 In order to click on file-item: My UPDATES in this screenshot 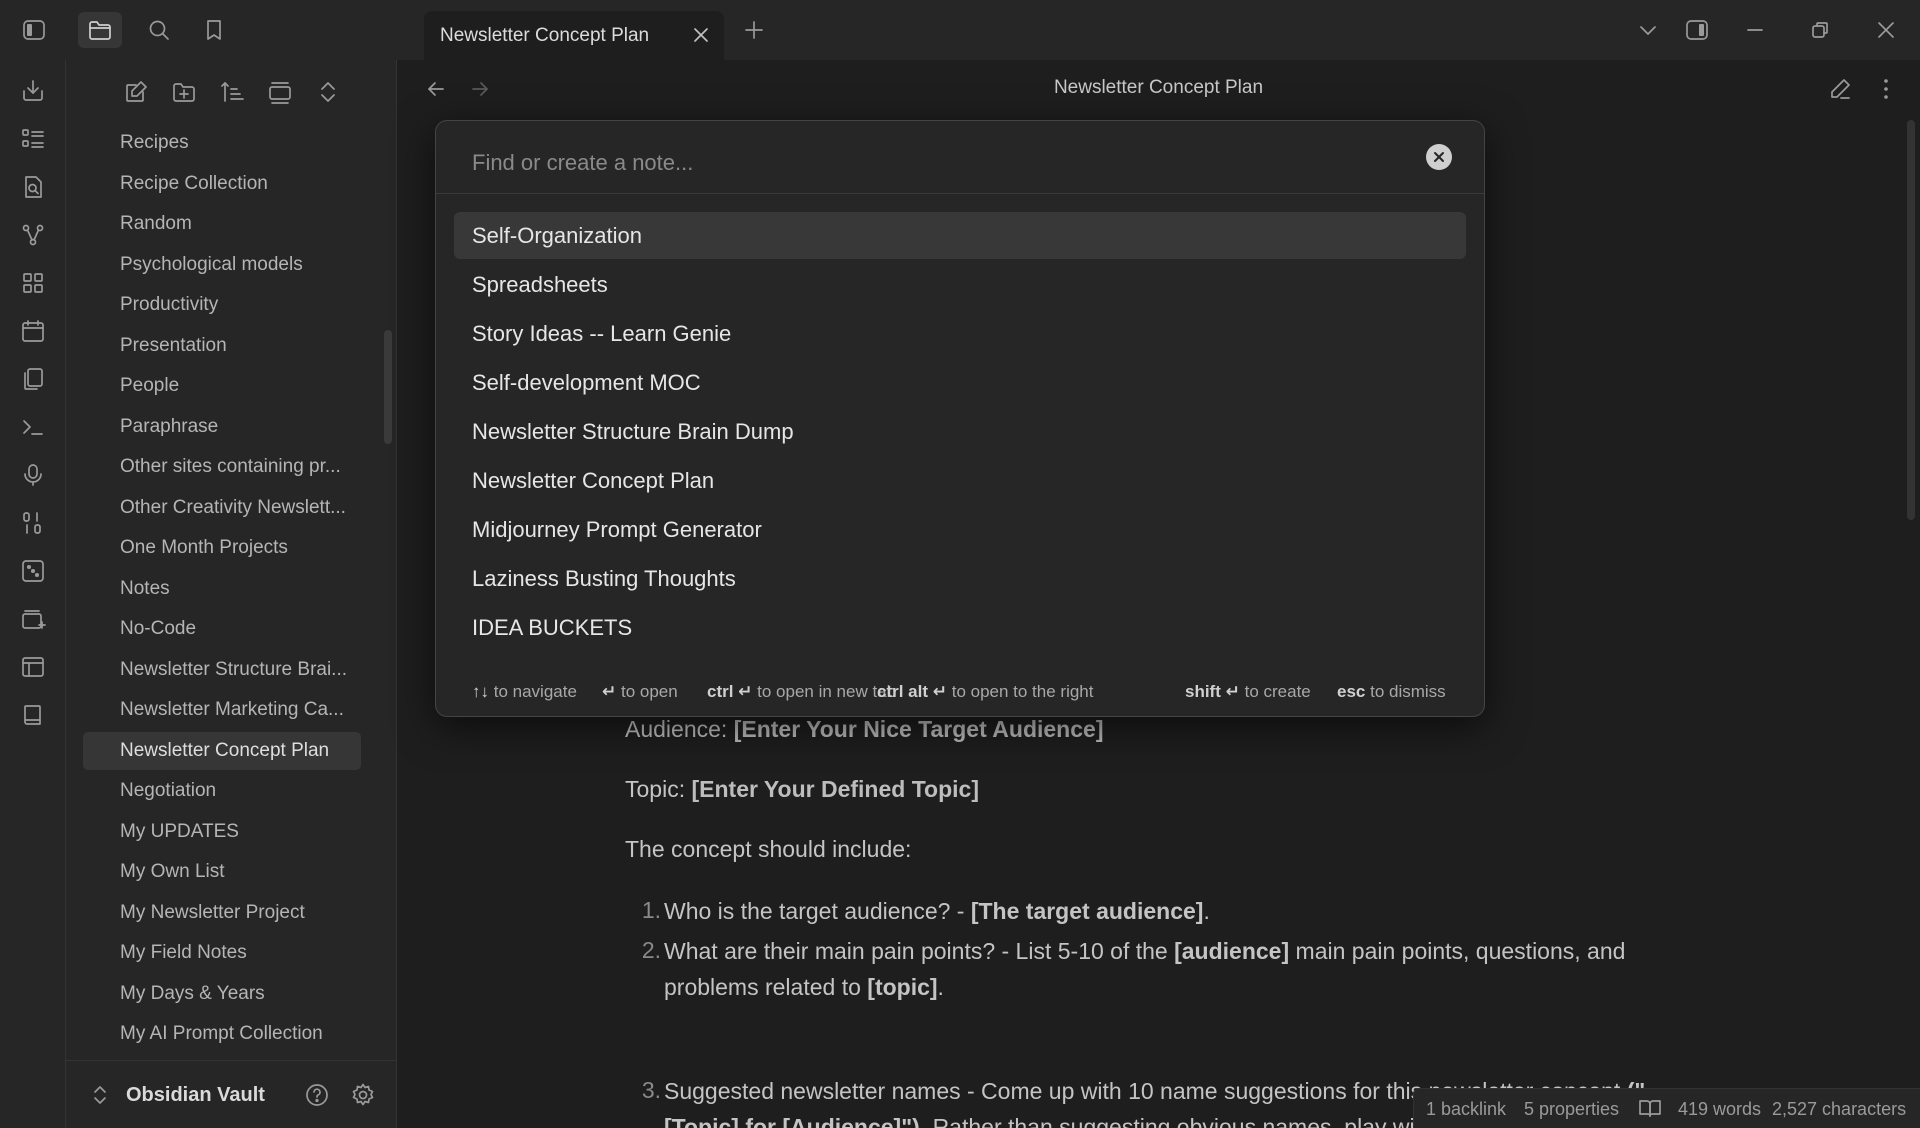, I will do `click(222, 832)`.